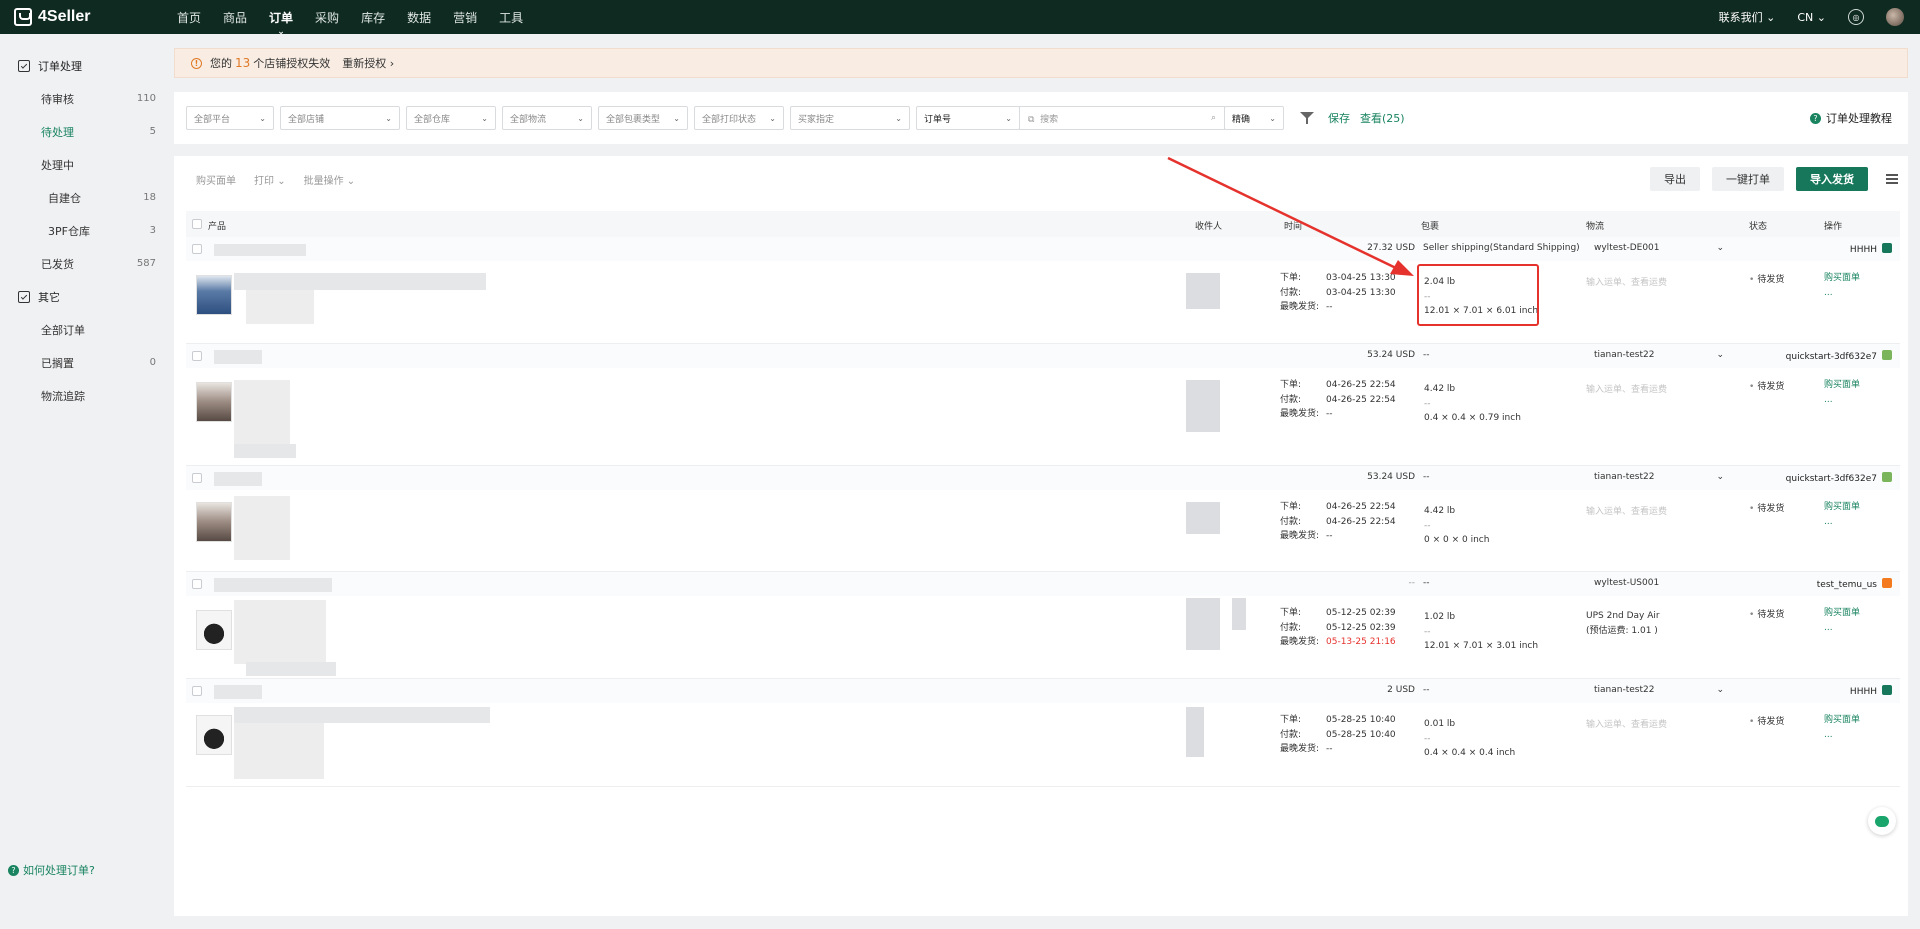 The height and width of the screenshot is (929, 1920). Describe the element at coordinates (1382, 118) in the screenshot. I see `view-saved-link: 查看(25)` at that location.